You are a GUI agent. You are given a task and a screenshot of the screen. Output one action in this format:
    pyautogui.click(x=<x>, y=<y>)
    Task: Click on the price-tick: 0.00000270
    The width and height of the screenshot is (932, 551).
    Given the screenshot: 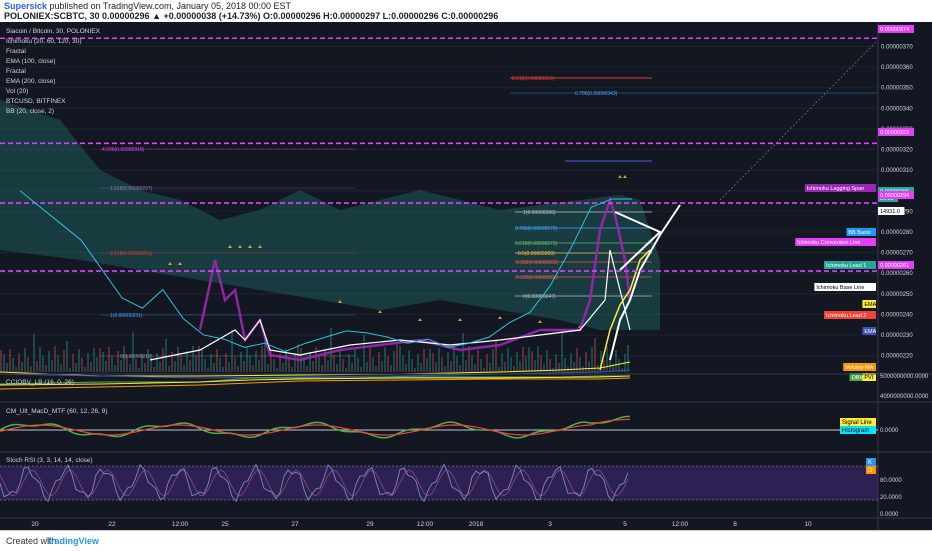 What is the action you would take?
    pyautogui.click(x=897, y=254)
    